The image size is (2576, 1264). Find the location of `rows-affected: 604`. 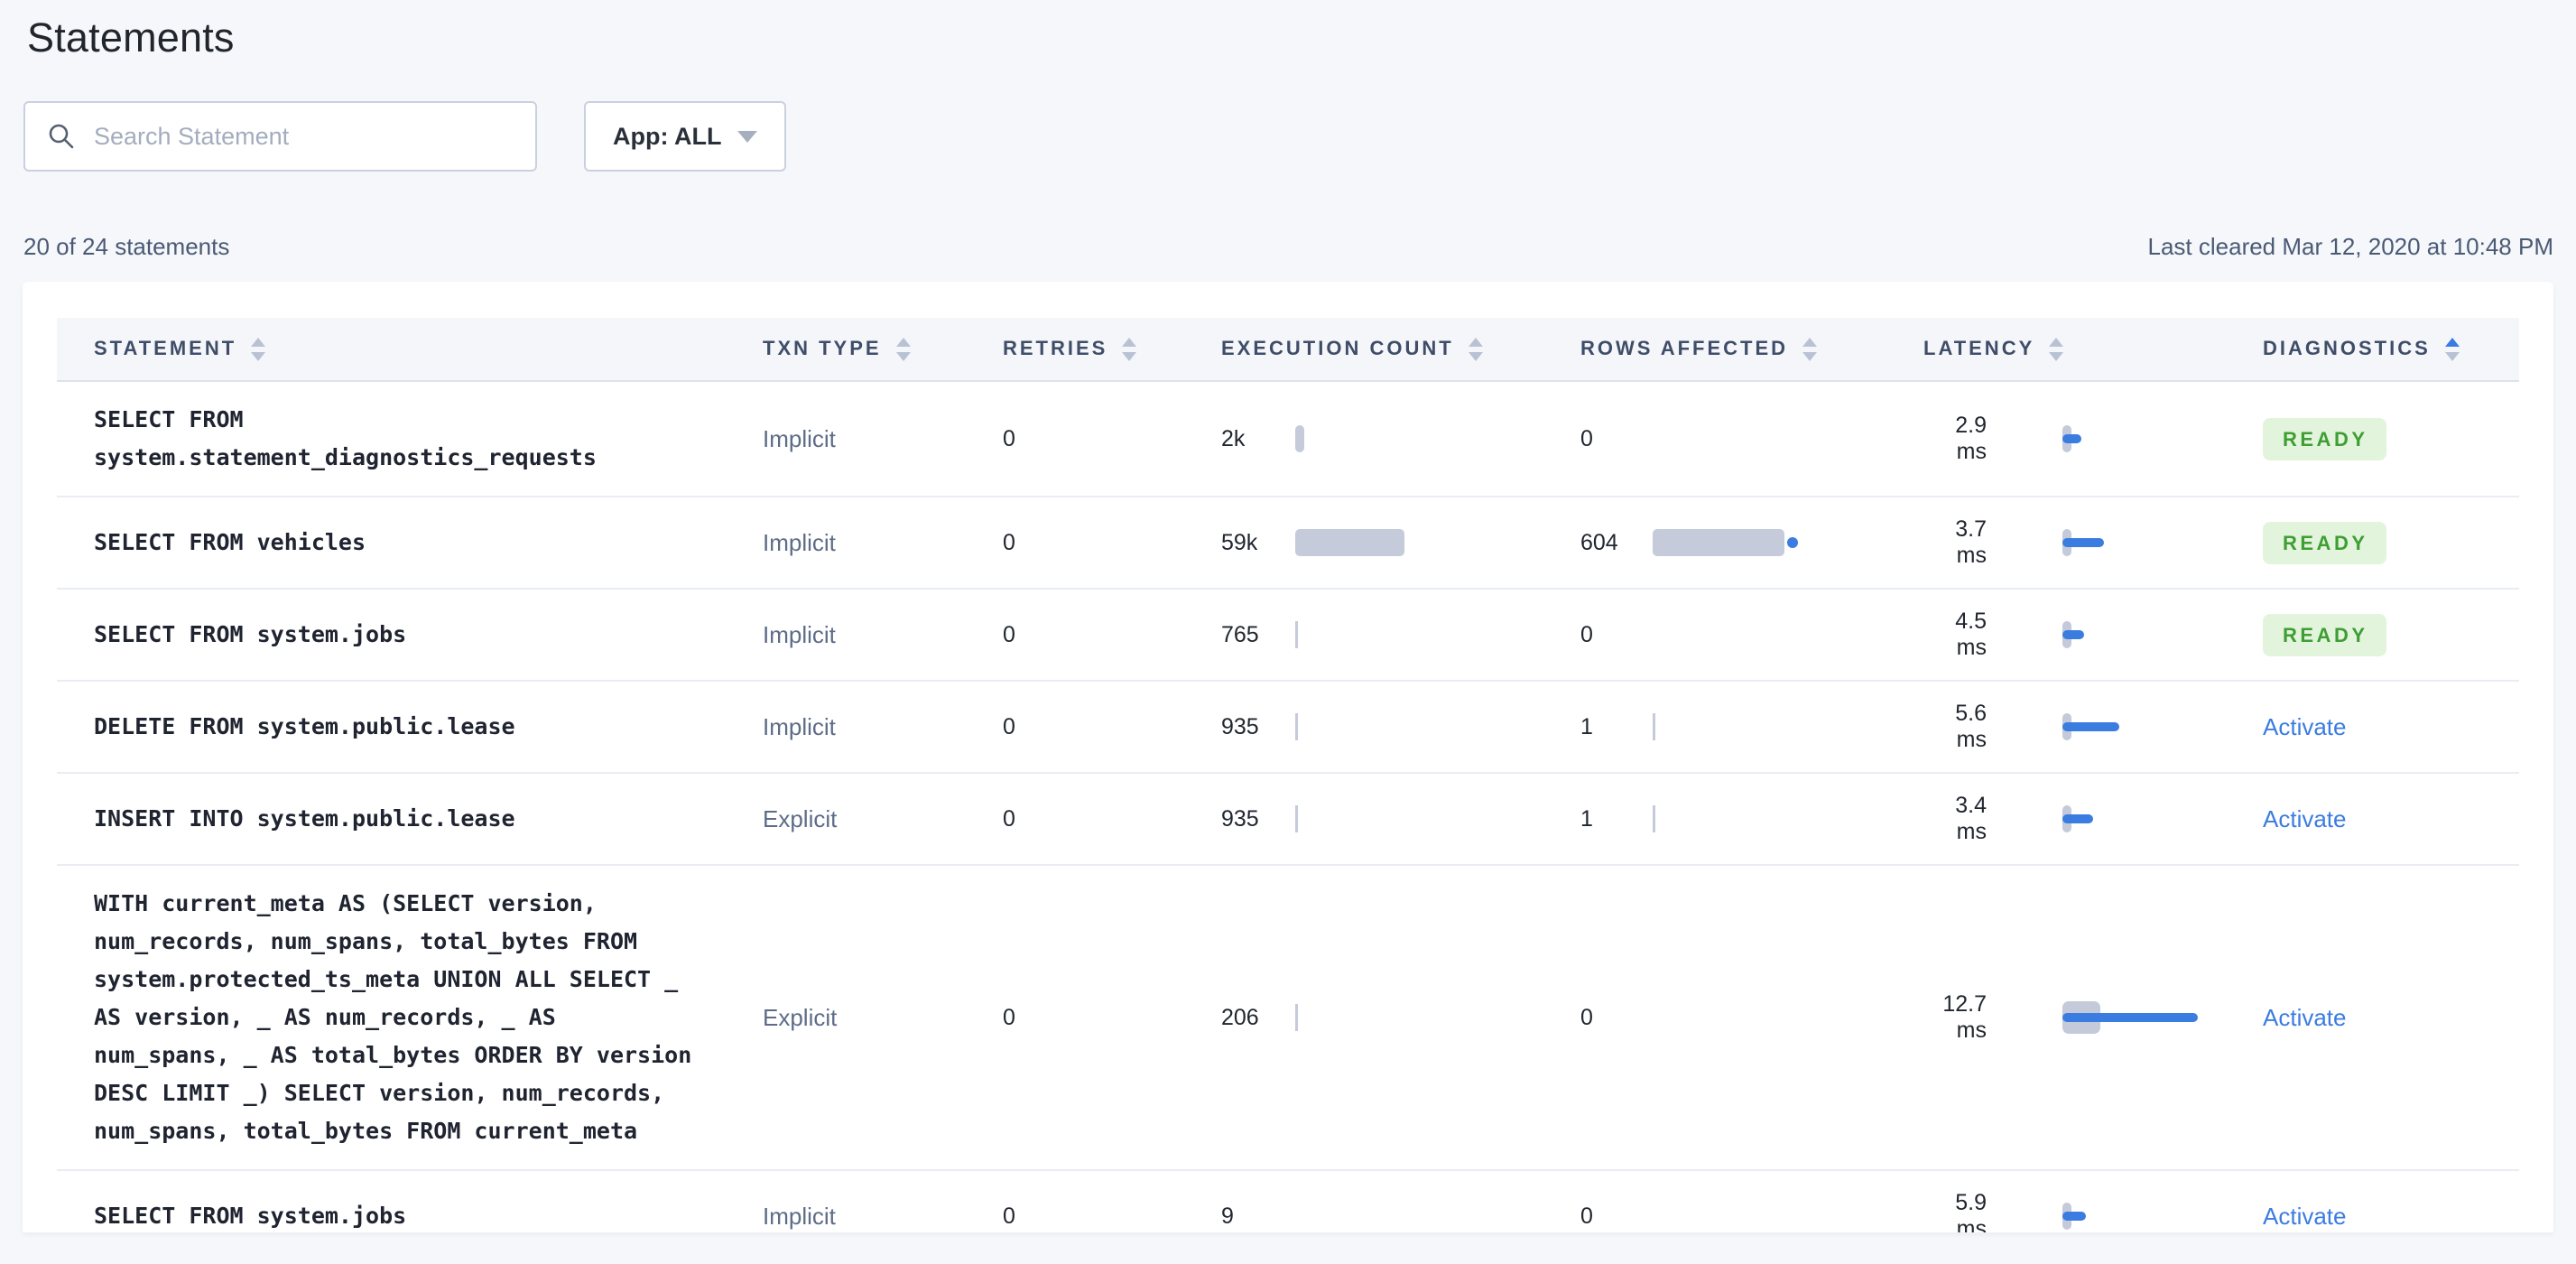

rows-affected: 604 is located at coordinates (1751, 543).